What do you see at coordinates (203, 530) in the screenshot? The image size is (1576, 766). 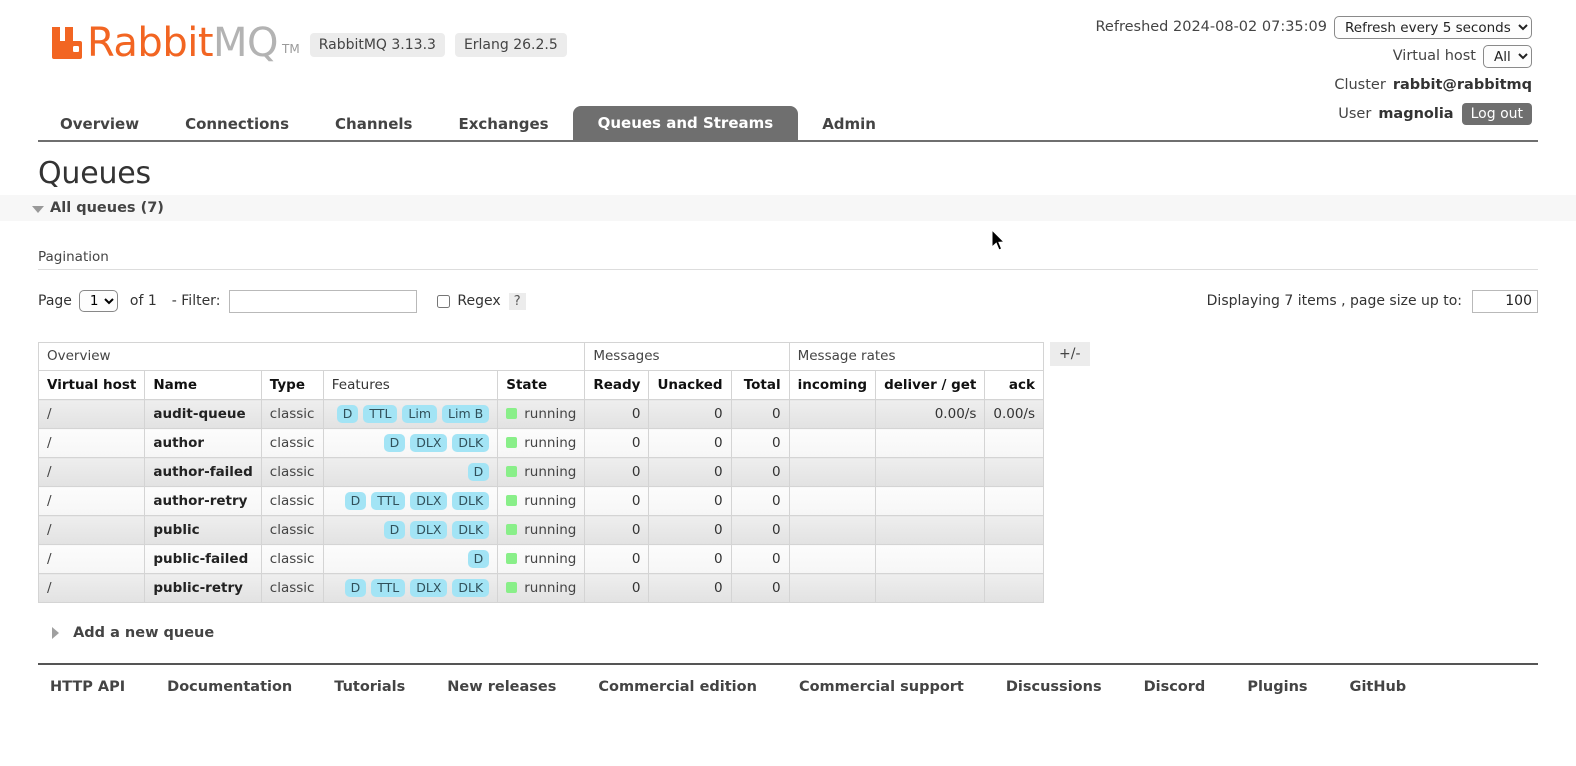 I see `cell-queue-name: public` at bounding box center [203, 530].